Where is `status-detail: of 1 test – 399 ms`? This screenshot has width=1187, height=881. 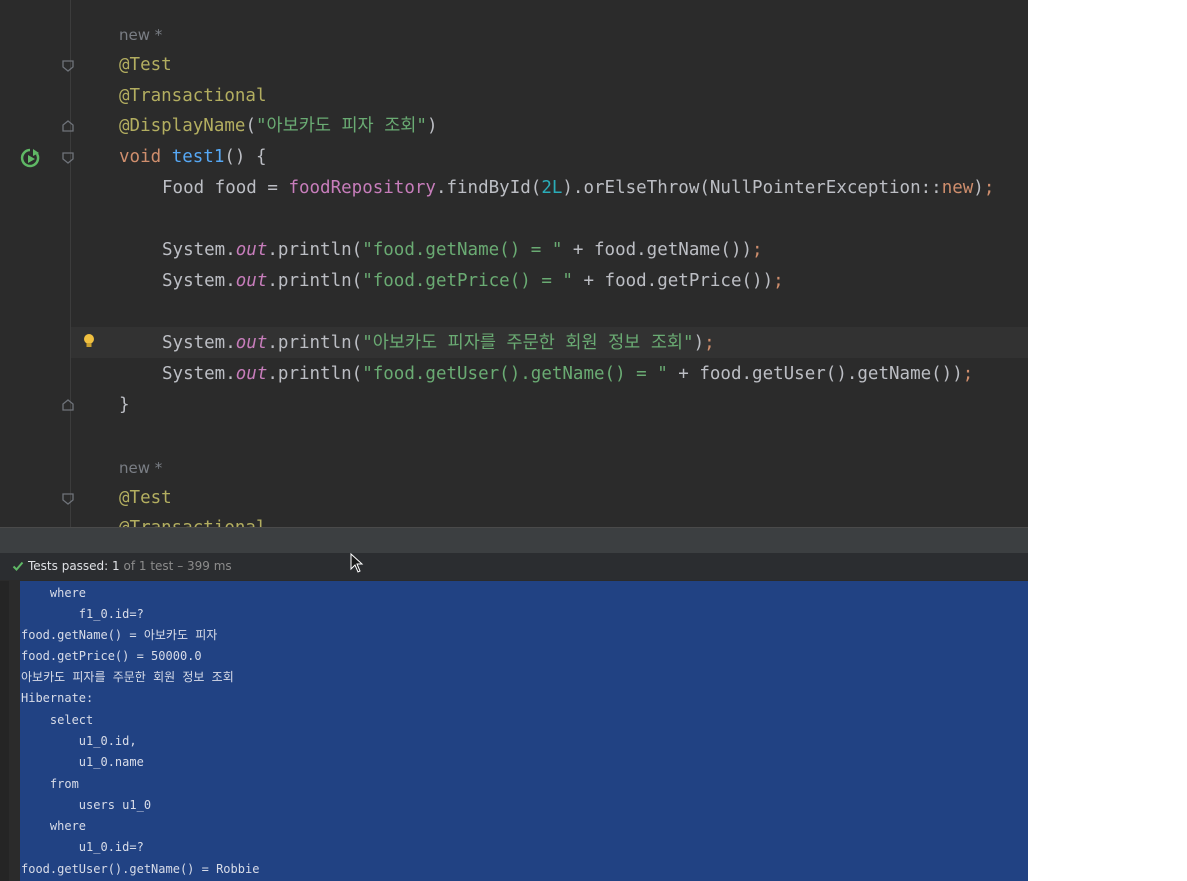
status-detail: of 1 test – 399 ms is located at coordinates (177, 566).